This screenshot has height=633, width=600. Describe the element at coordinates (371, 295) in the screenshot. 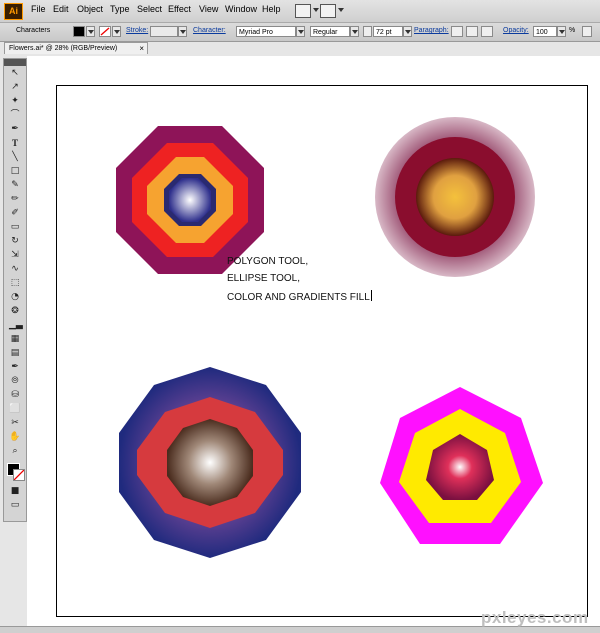

I see `text-cursor` at that location.